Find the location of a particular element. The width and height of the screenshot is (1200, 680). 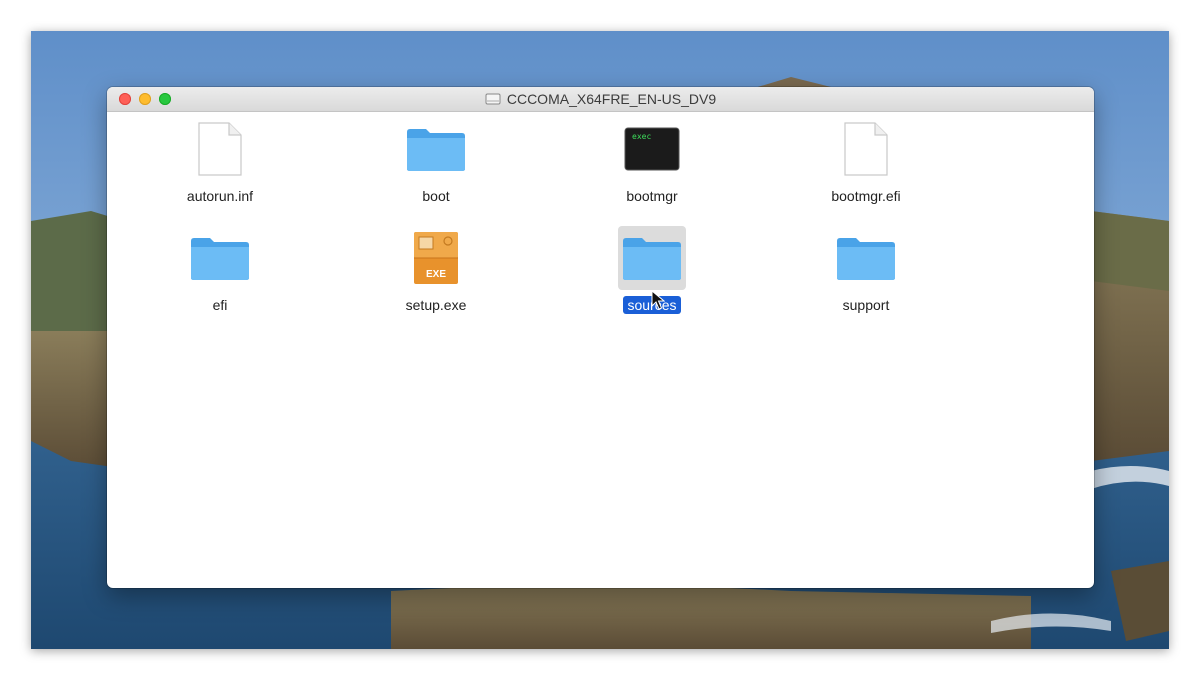

folder-item: efi is located at coordinates (220, 278).